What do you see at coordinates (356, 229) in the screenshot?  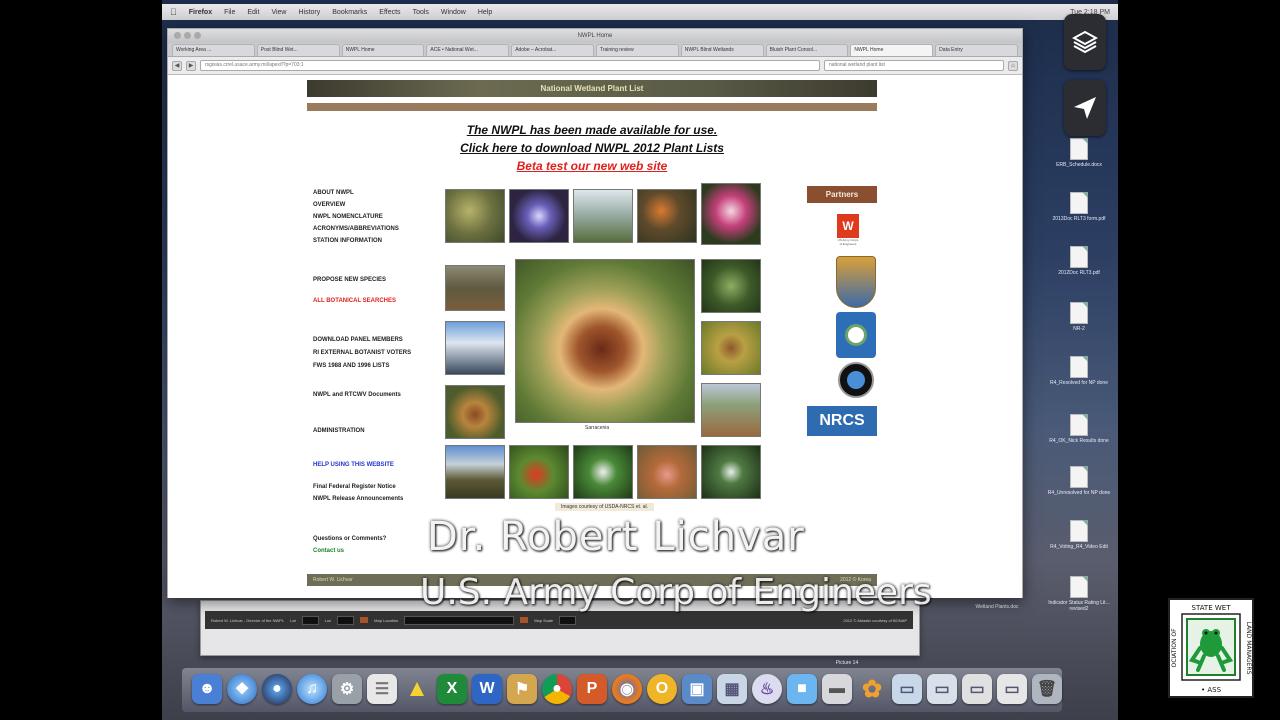 I see `nav-acronyms: ACRONYMS/ABBREVIATIONS` at bounding box center [356, 229].